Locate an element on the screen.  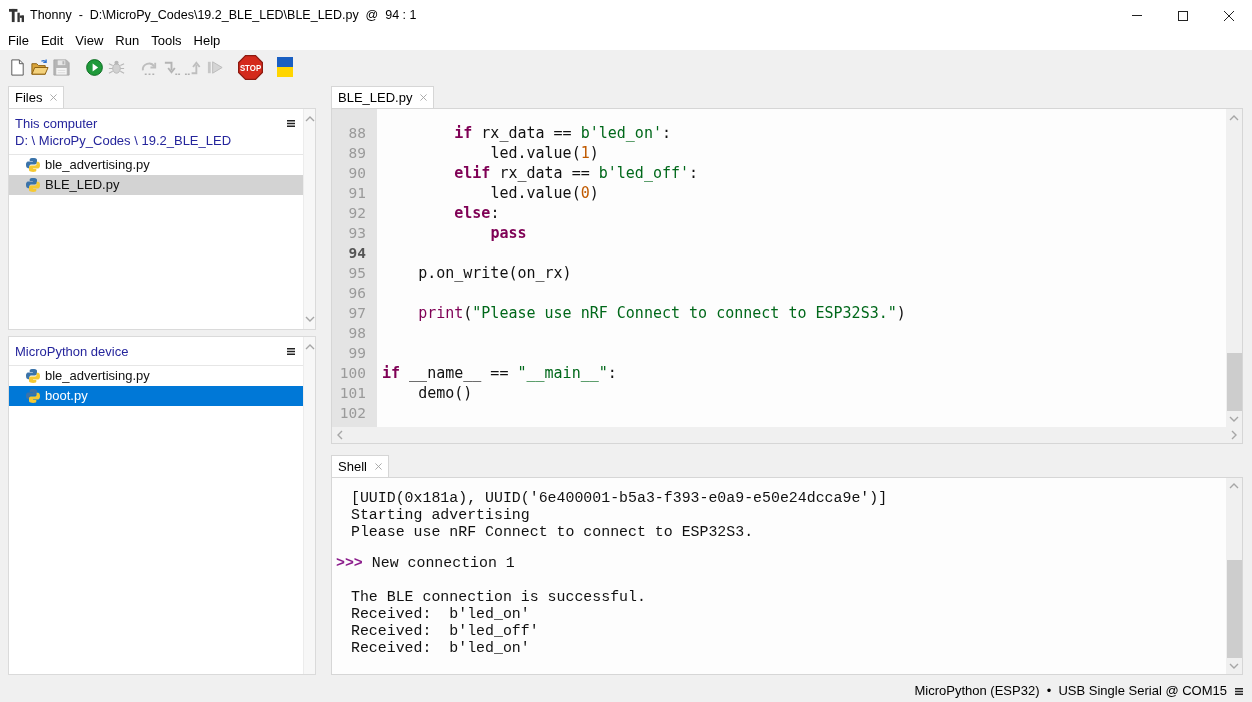
chevron-left-icon is located at coordinates (340, 435).